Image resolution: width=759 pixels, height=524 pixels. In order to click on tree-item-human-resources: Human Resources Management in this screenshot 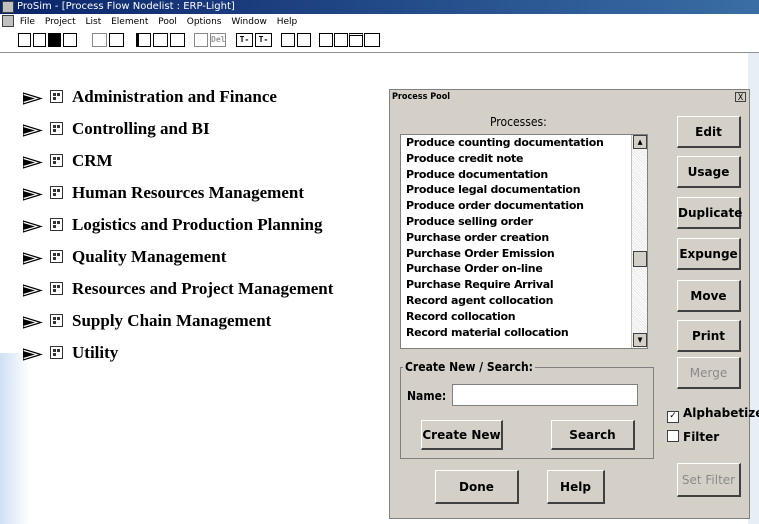, I will do `click(163, 195)`.